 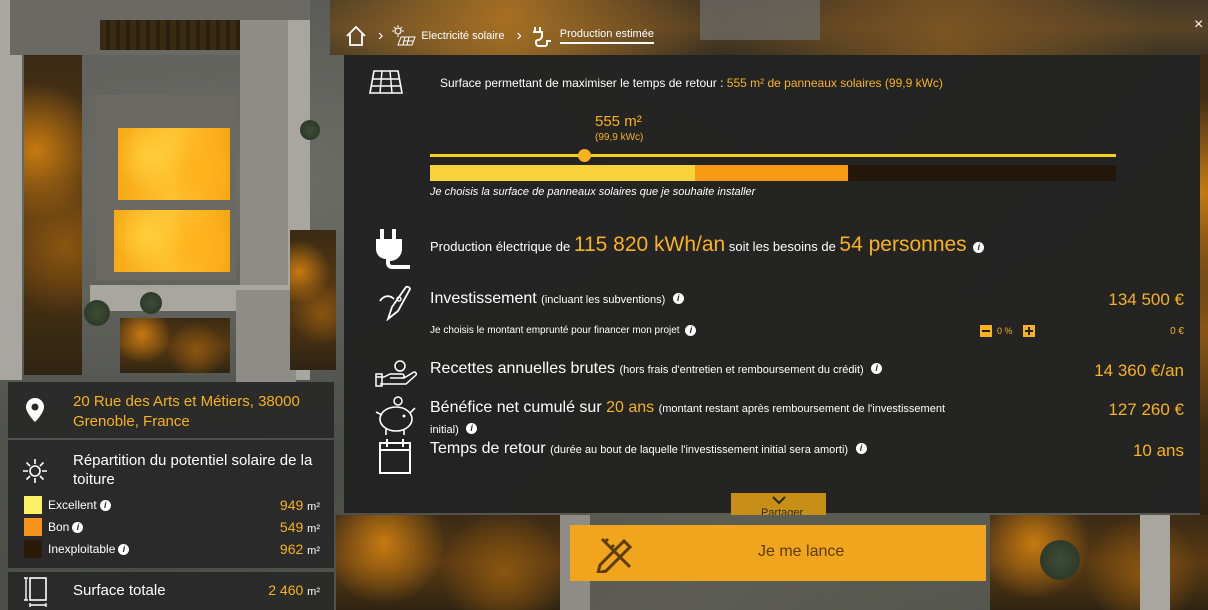 I want to click on slider-value-sub: (99,9 kWc), so click(x=619, y=137).